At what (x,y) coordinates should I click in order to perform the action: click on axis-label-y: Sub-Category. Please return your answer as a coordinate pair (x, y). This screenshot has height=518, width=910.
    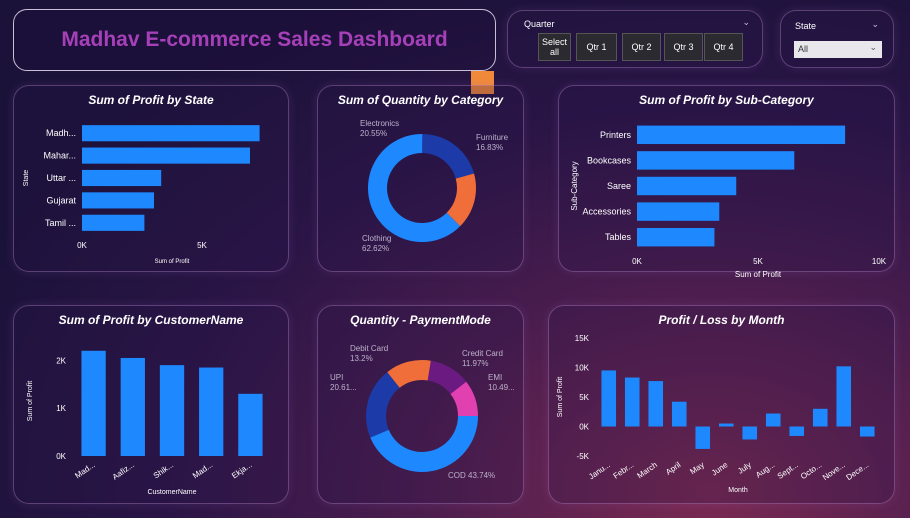
    Looking at the image, I should click on (574, 185).